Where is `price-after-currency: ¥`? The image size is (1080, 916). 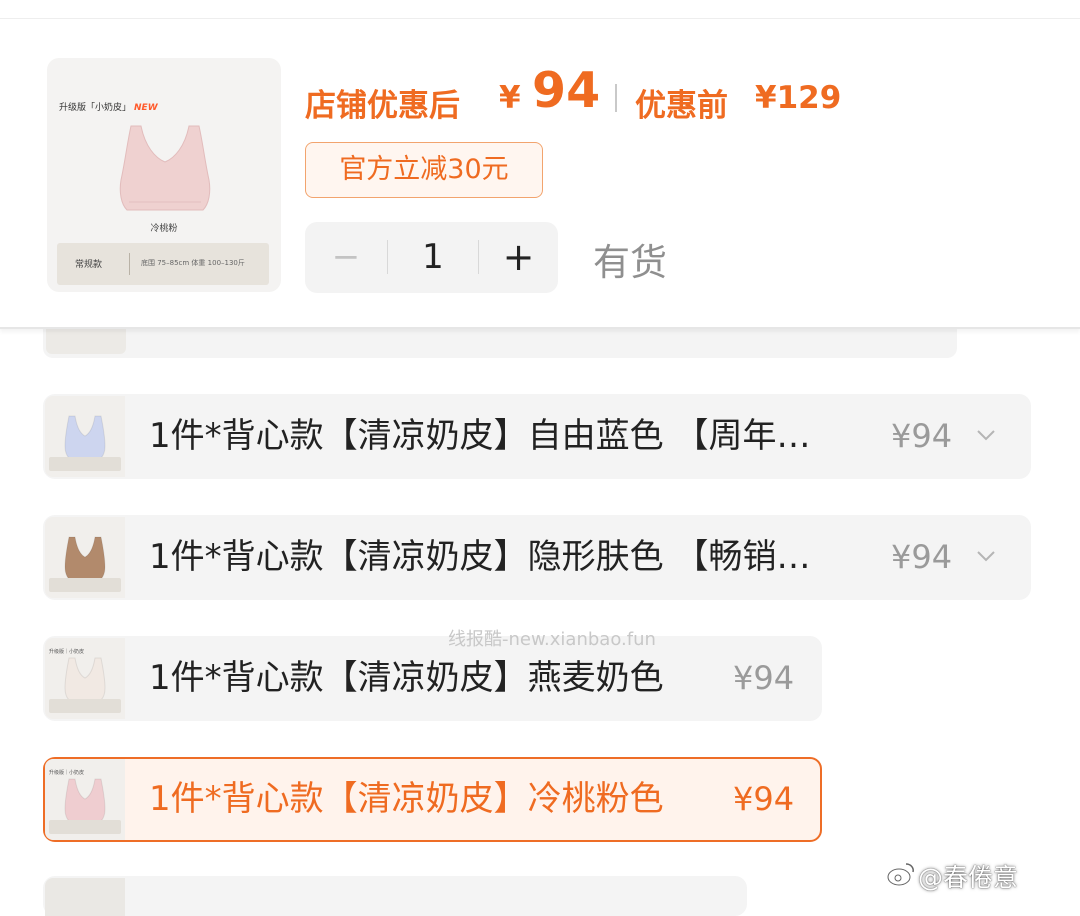 price-after-currency: ¥ is located at coordinates (510, 98).